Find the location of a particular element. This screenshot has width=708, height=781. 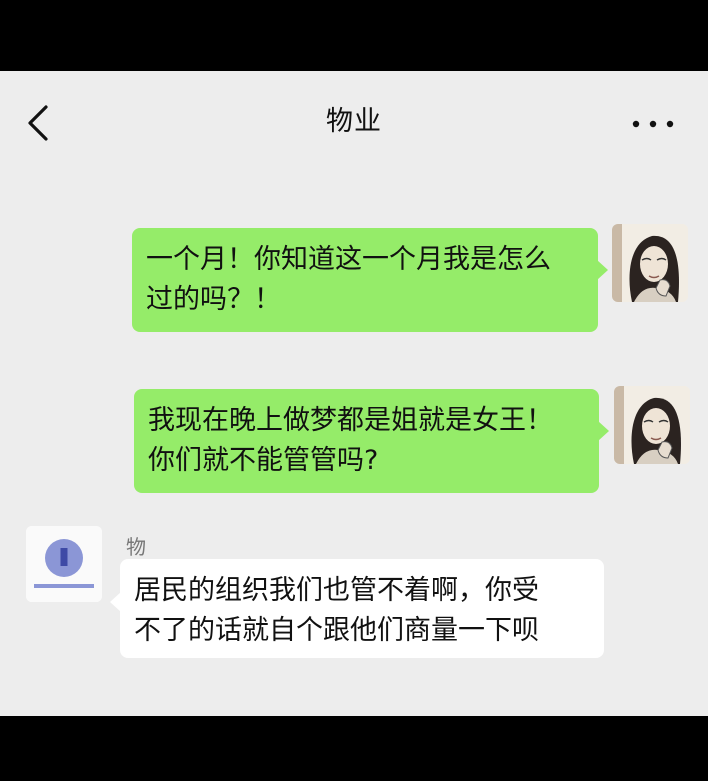

property-logo-icon is located at coordinates (64, 564).